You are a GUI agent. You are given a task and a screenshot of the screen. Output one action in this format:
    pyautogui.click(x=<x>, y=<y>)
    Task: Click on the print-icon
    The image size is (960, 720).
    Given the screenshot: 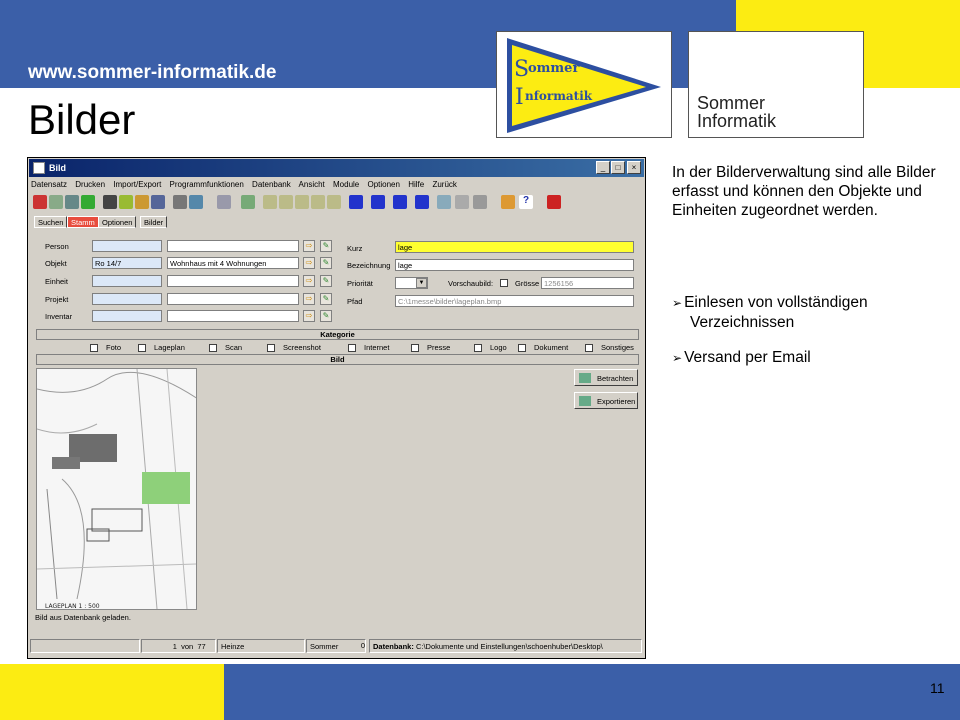 What is the action you would take?
    pyautogui.click(x=480, y=202)
    